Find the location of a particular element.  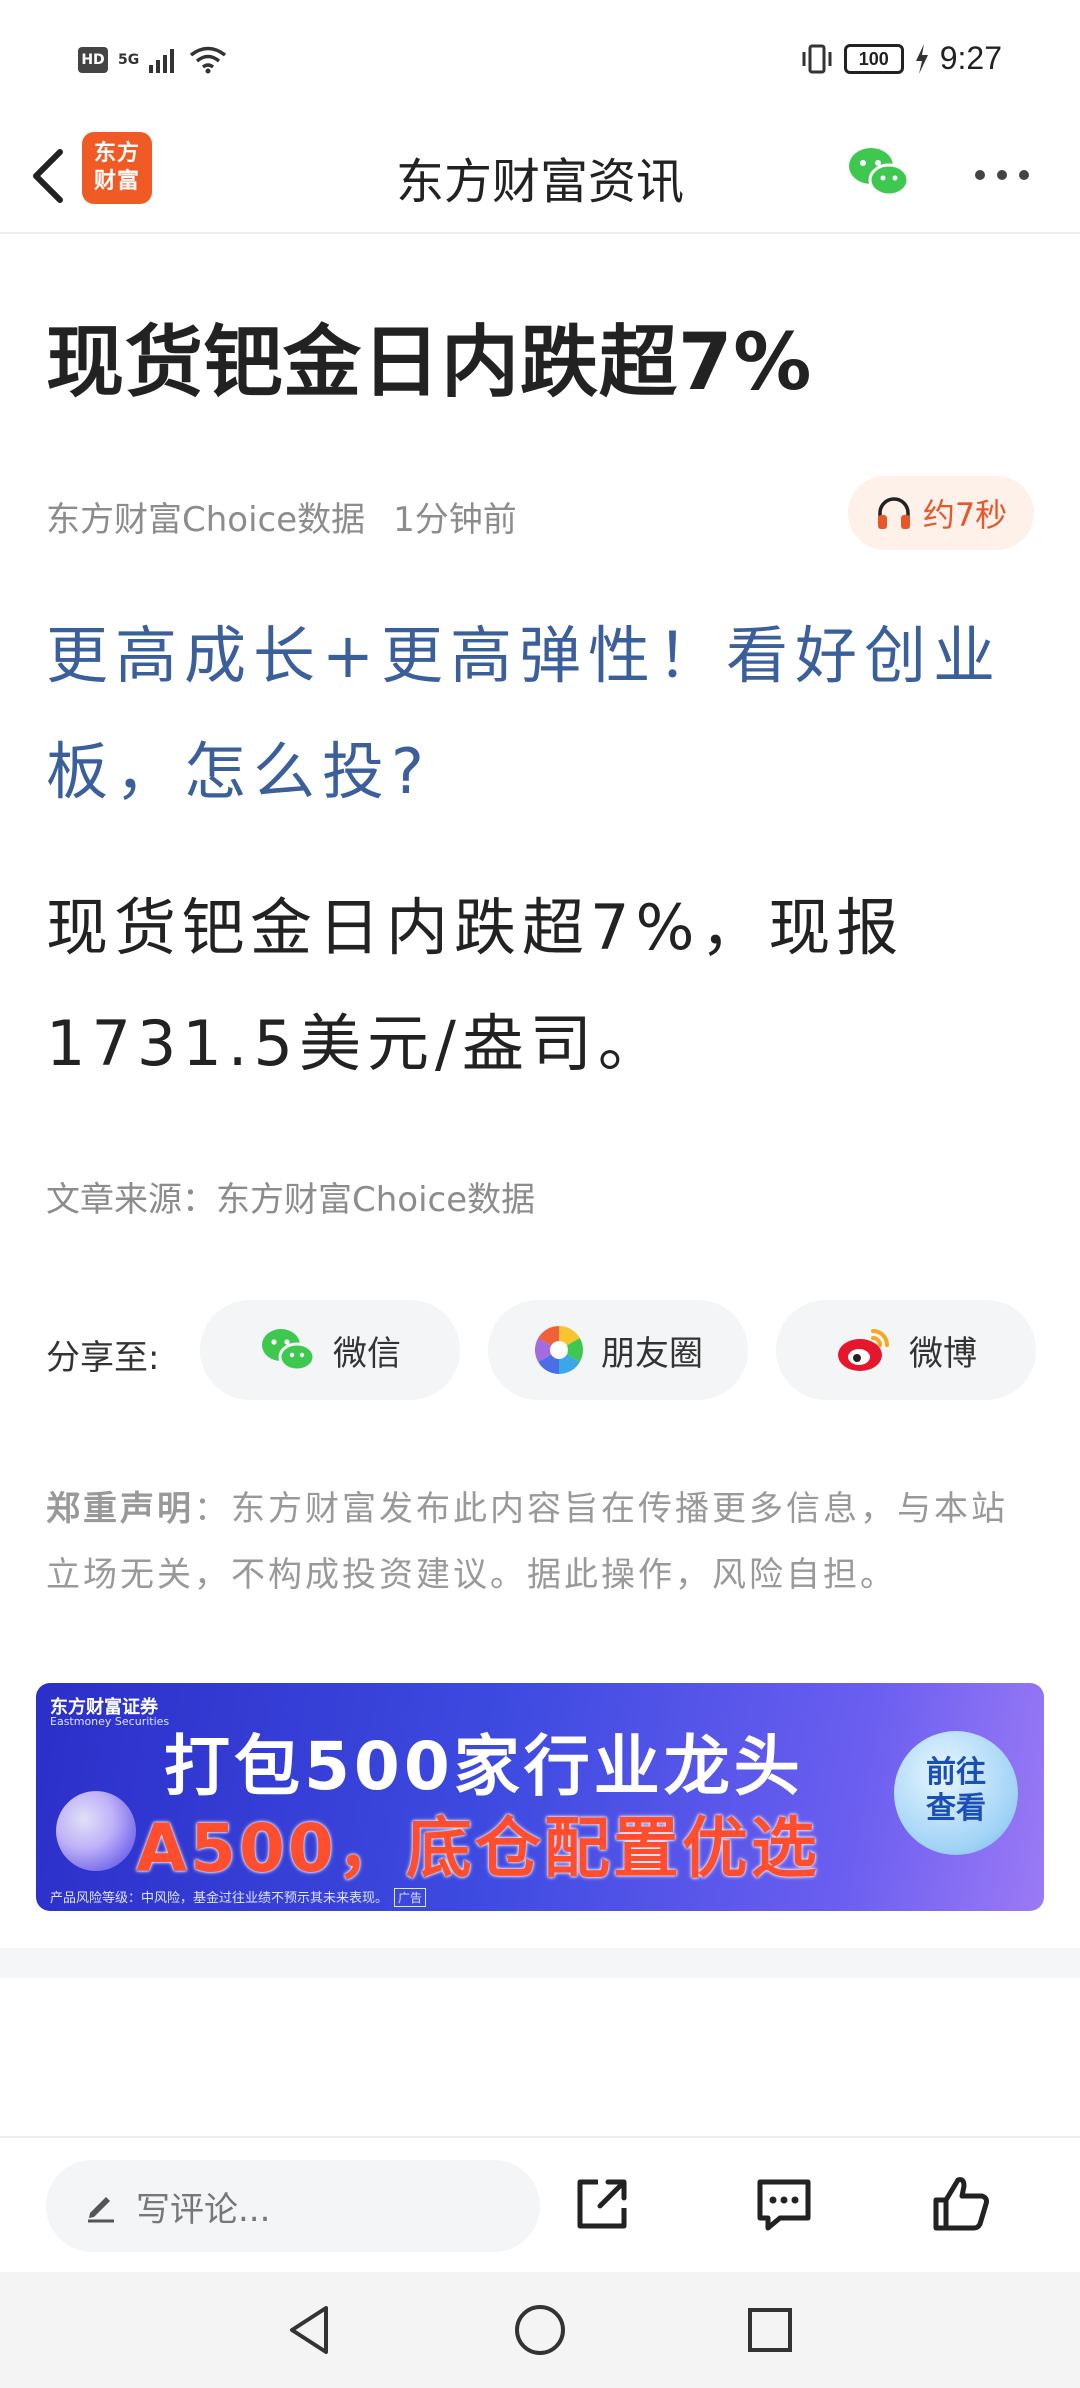

status-right: 100 9:27 is located at coordinates (901, 58).